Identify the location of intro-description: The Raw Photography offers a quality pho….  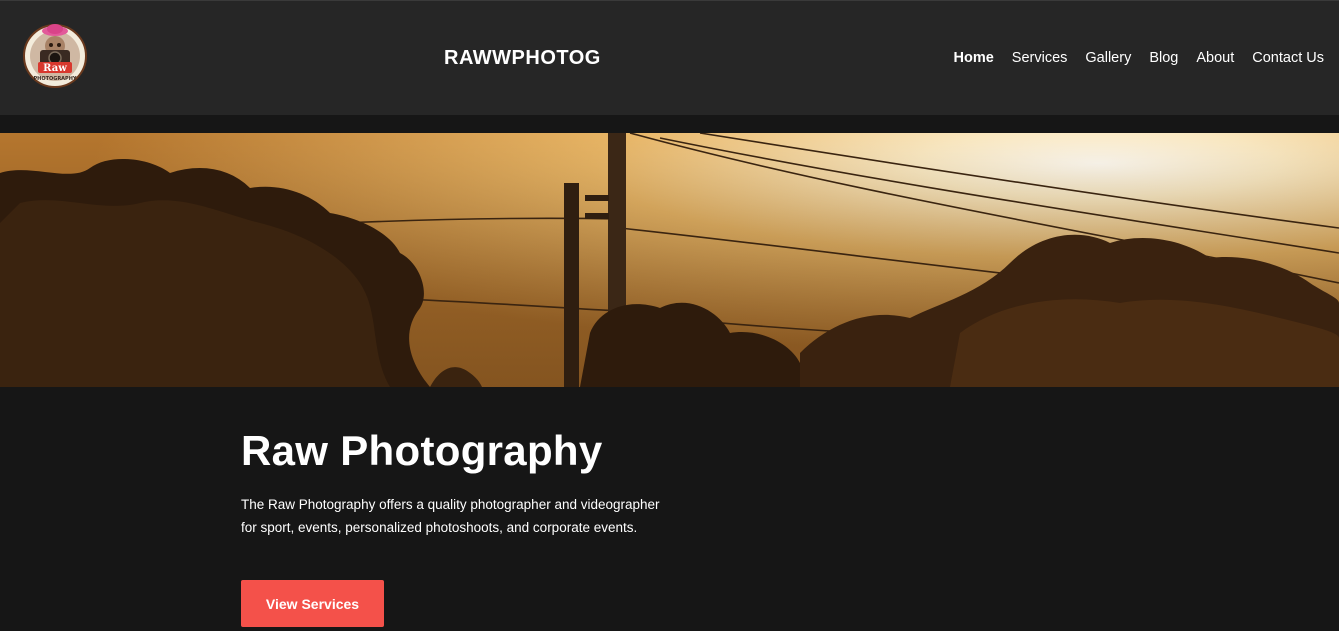
(450, 516).